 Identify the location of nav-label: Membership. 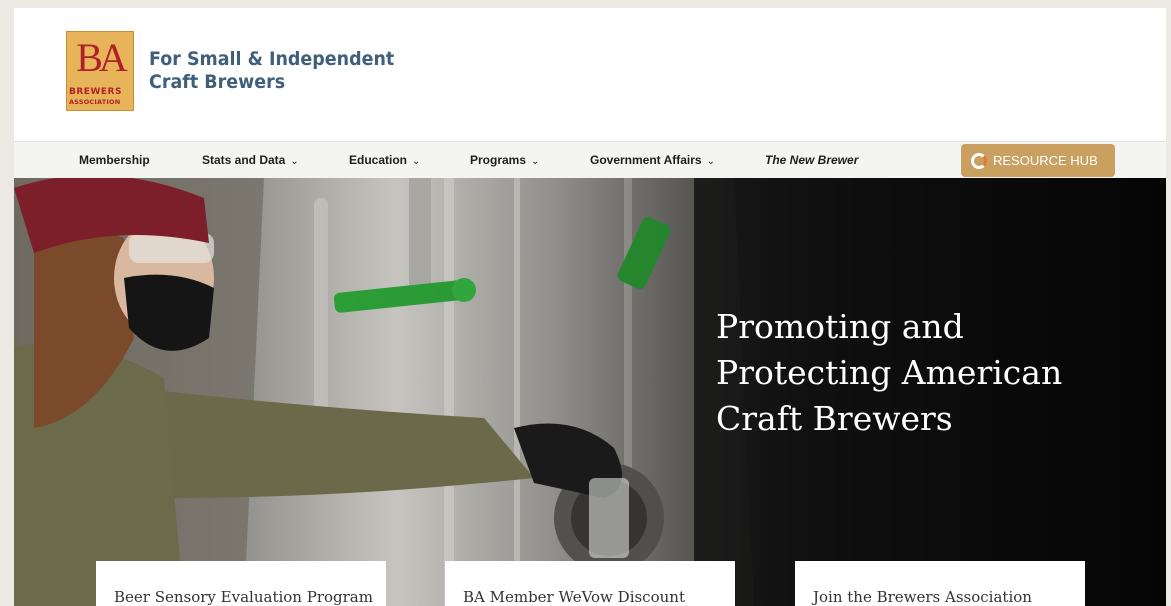
(114, 160).